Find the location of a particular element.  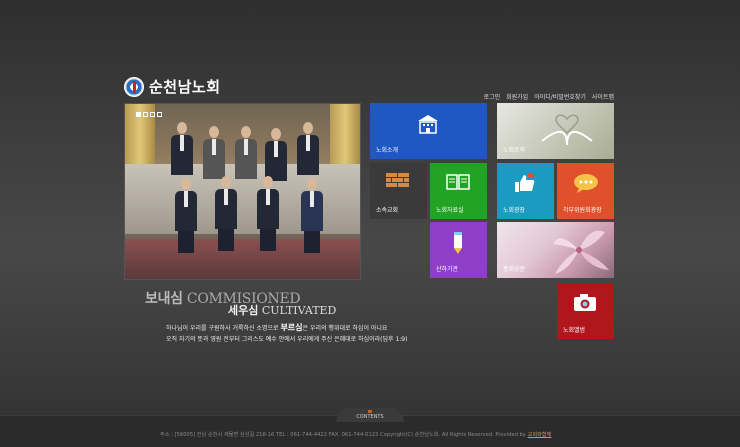

login-link: 로그인 is located at coordinates (492, 96).